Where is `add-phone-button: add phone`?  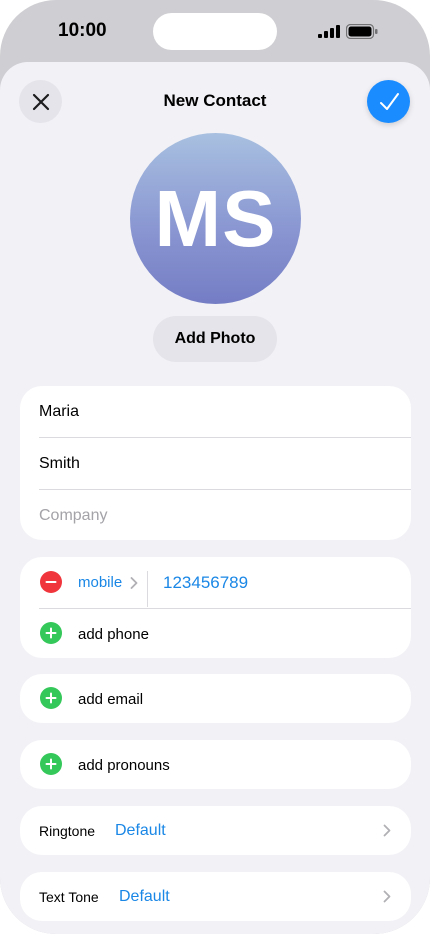
add-phone-button: add phone is located at coordinates (113, 634).